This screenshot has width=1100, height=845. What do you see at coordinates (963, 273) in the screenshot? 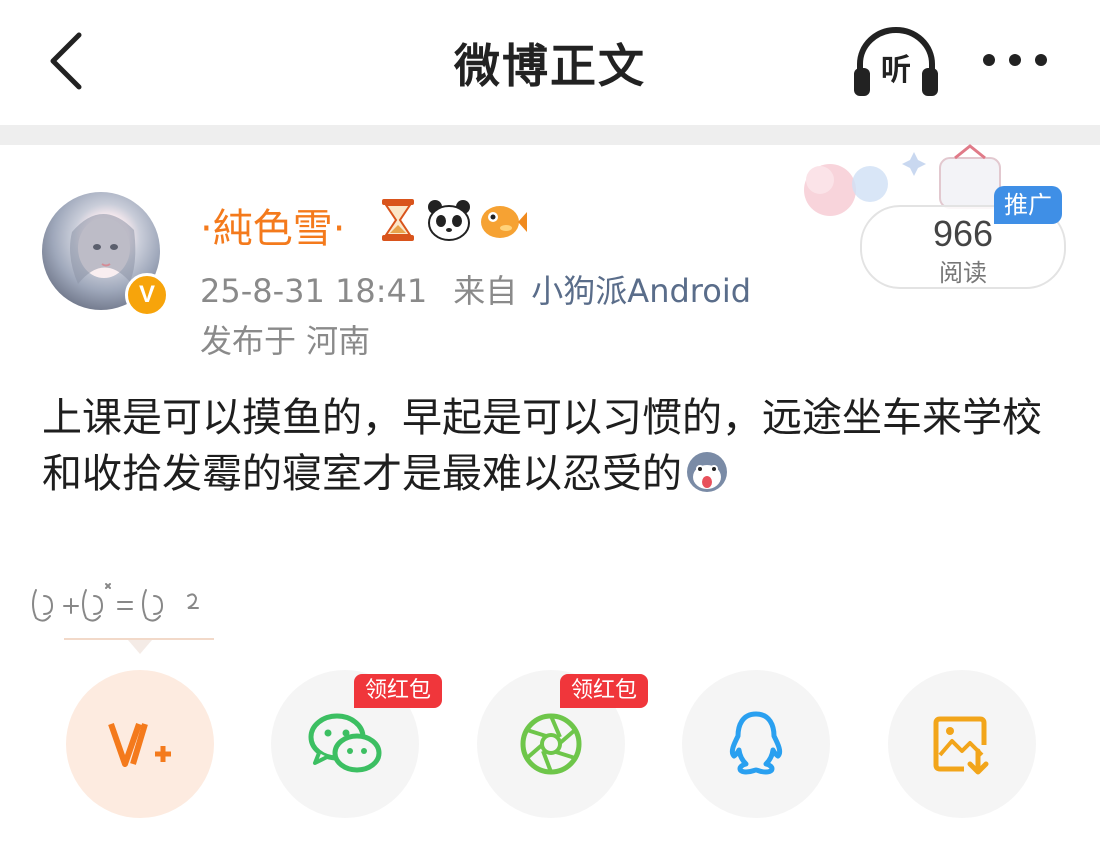
I see `read-label: 阅读` at bounding box center [963, 273].